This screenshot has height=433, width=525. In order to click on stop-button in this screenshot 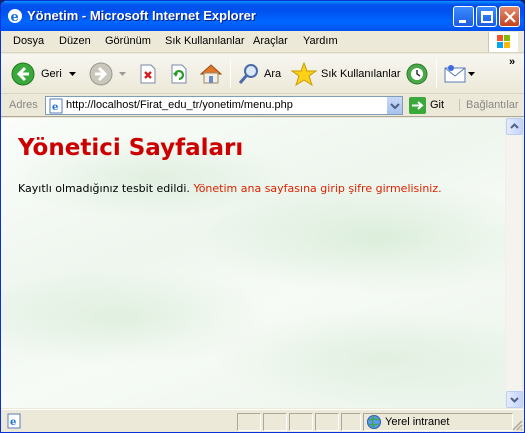, I will do `click(148, 74)`.